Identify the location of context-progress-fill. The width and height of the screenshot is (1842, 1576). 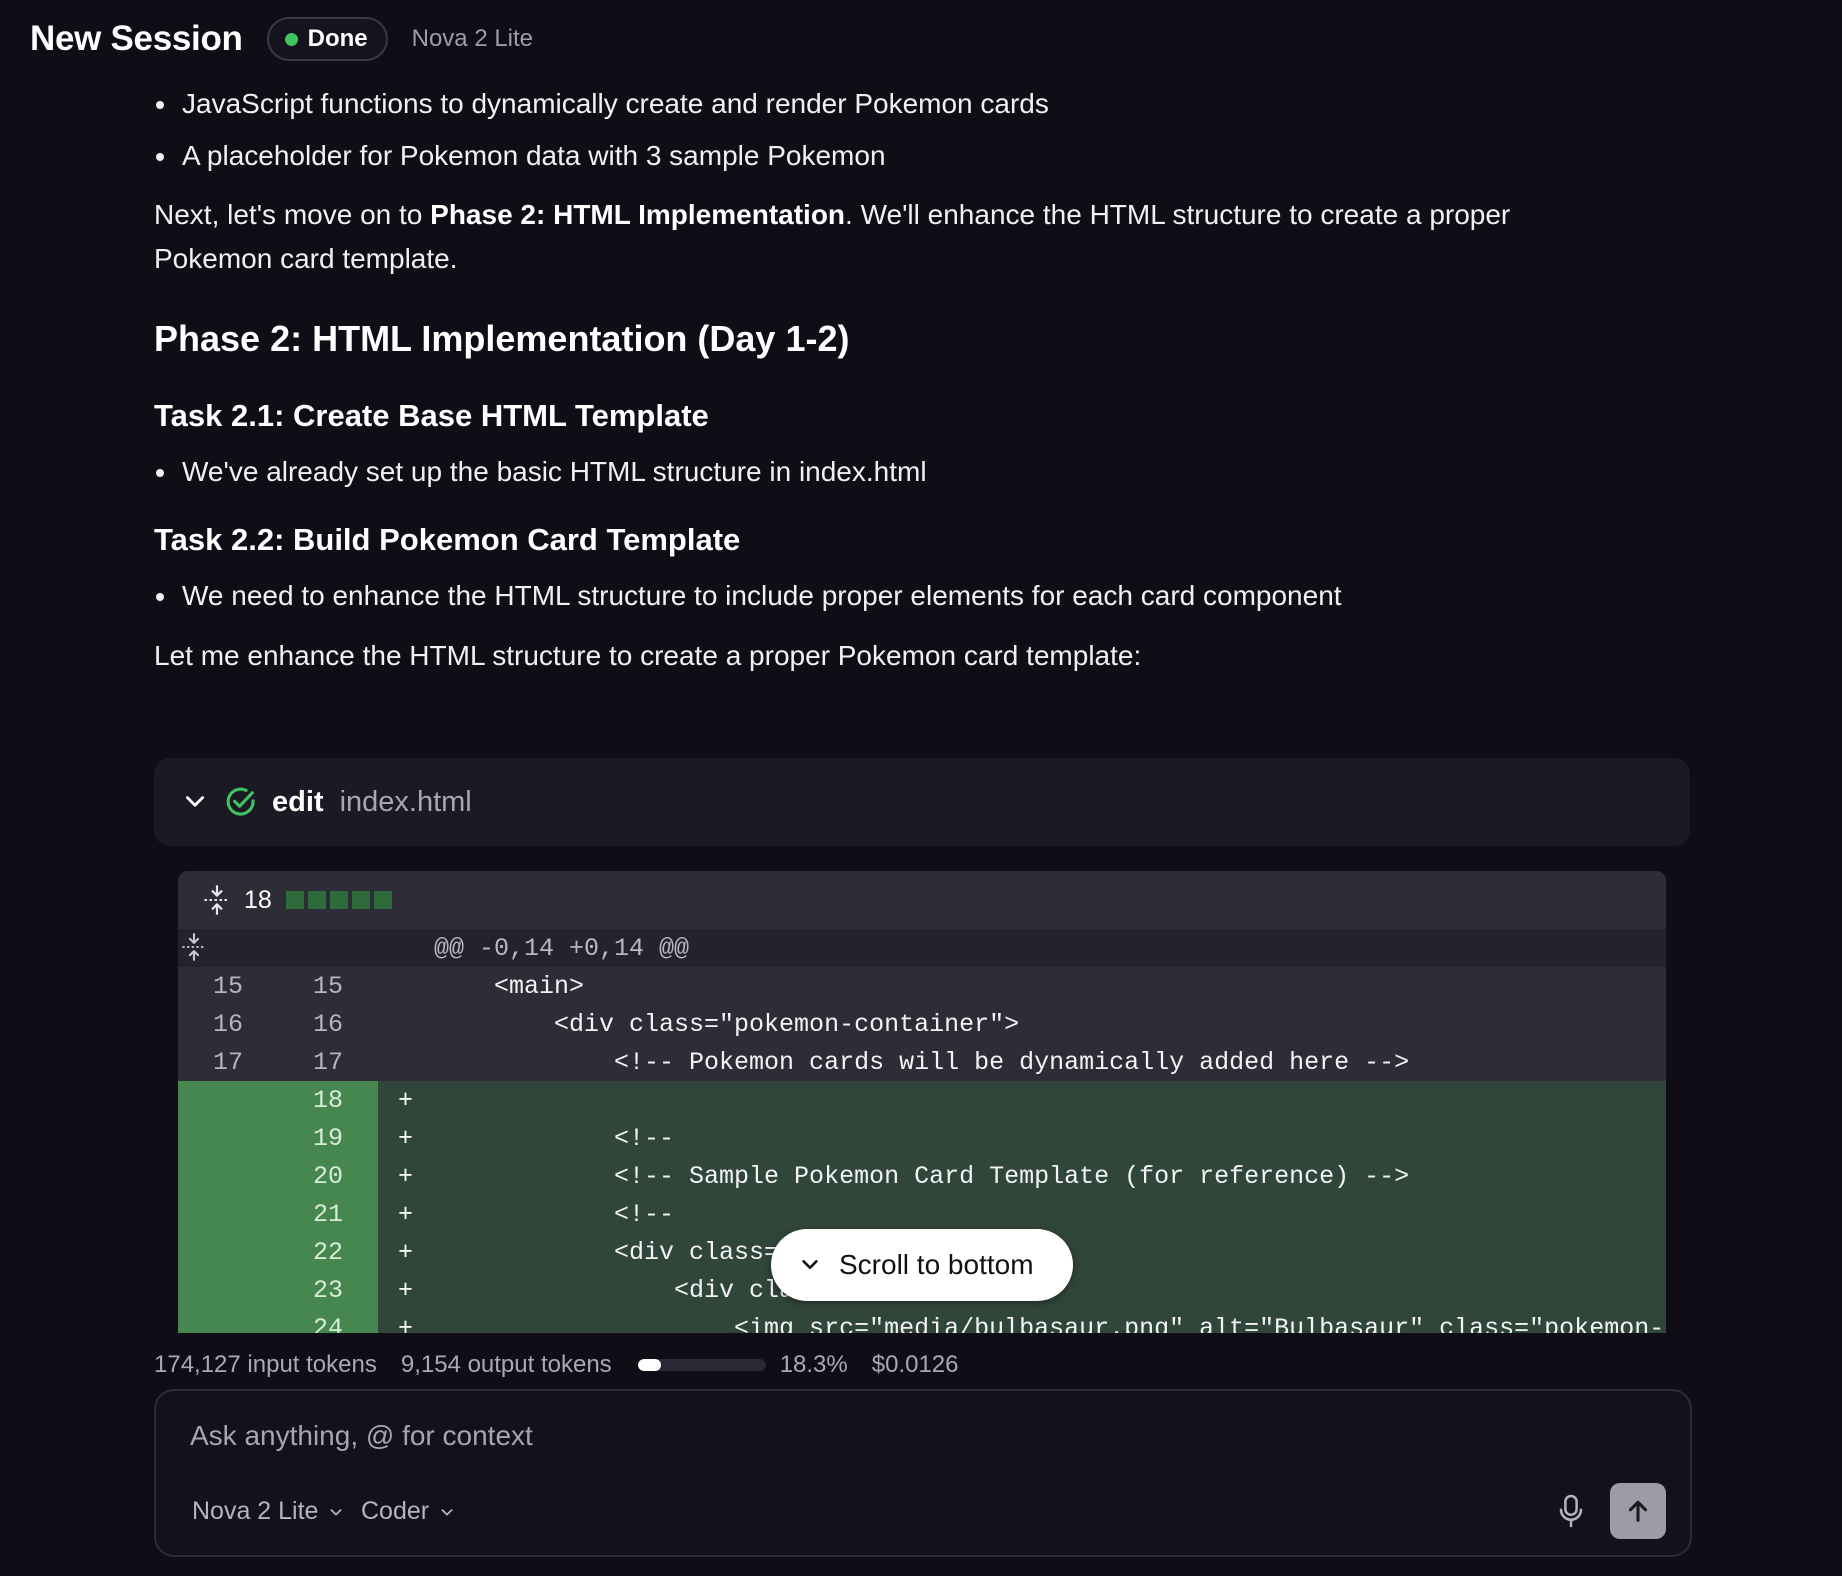
(649, 1365).